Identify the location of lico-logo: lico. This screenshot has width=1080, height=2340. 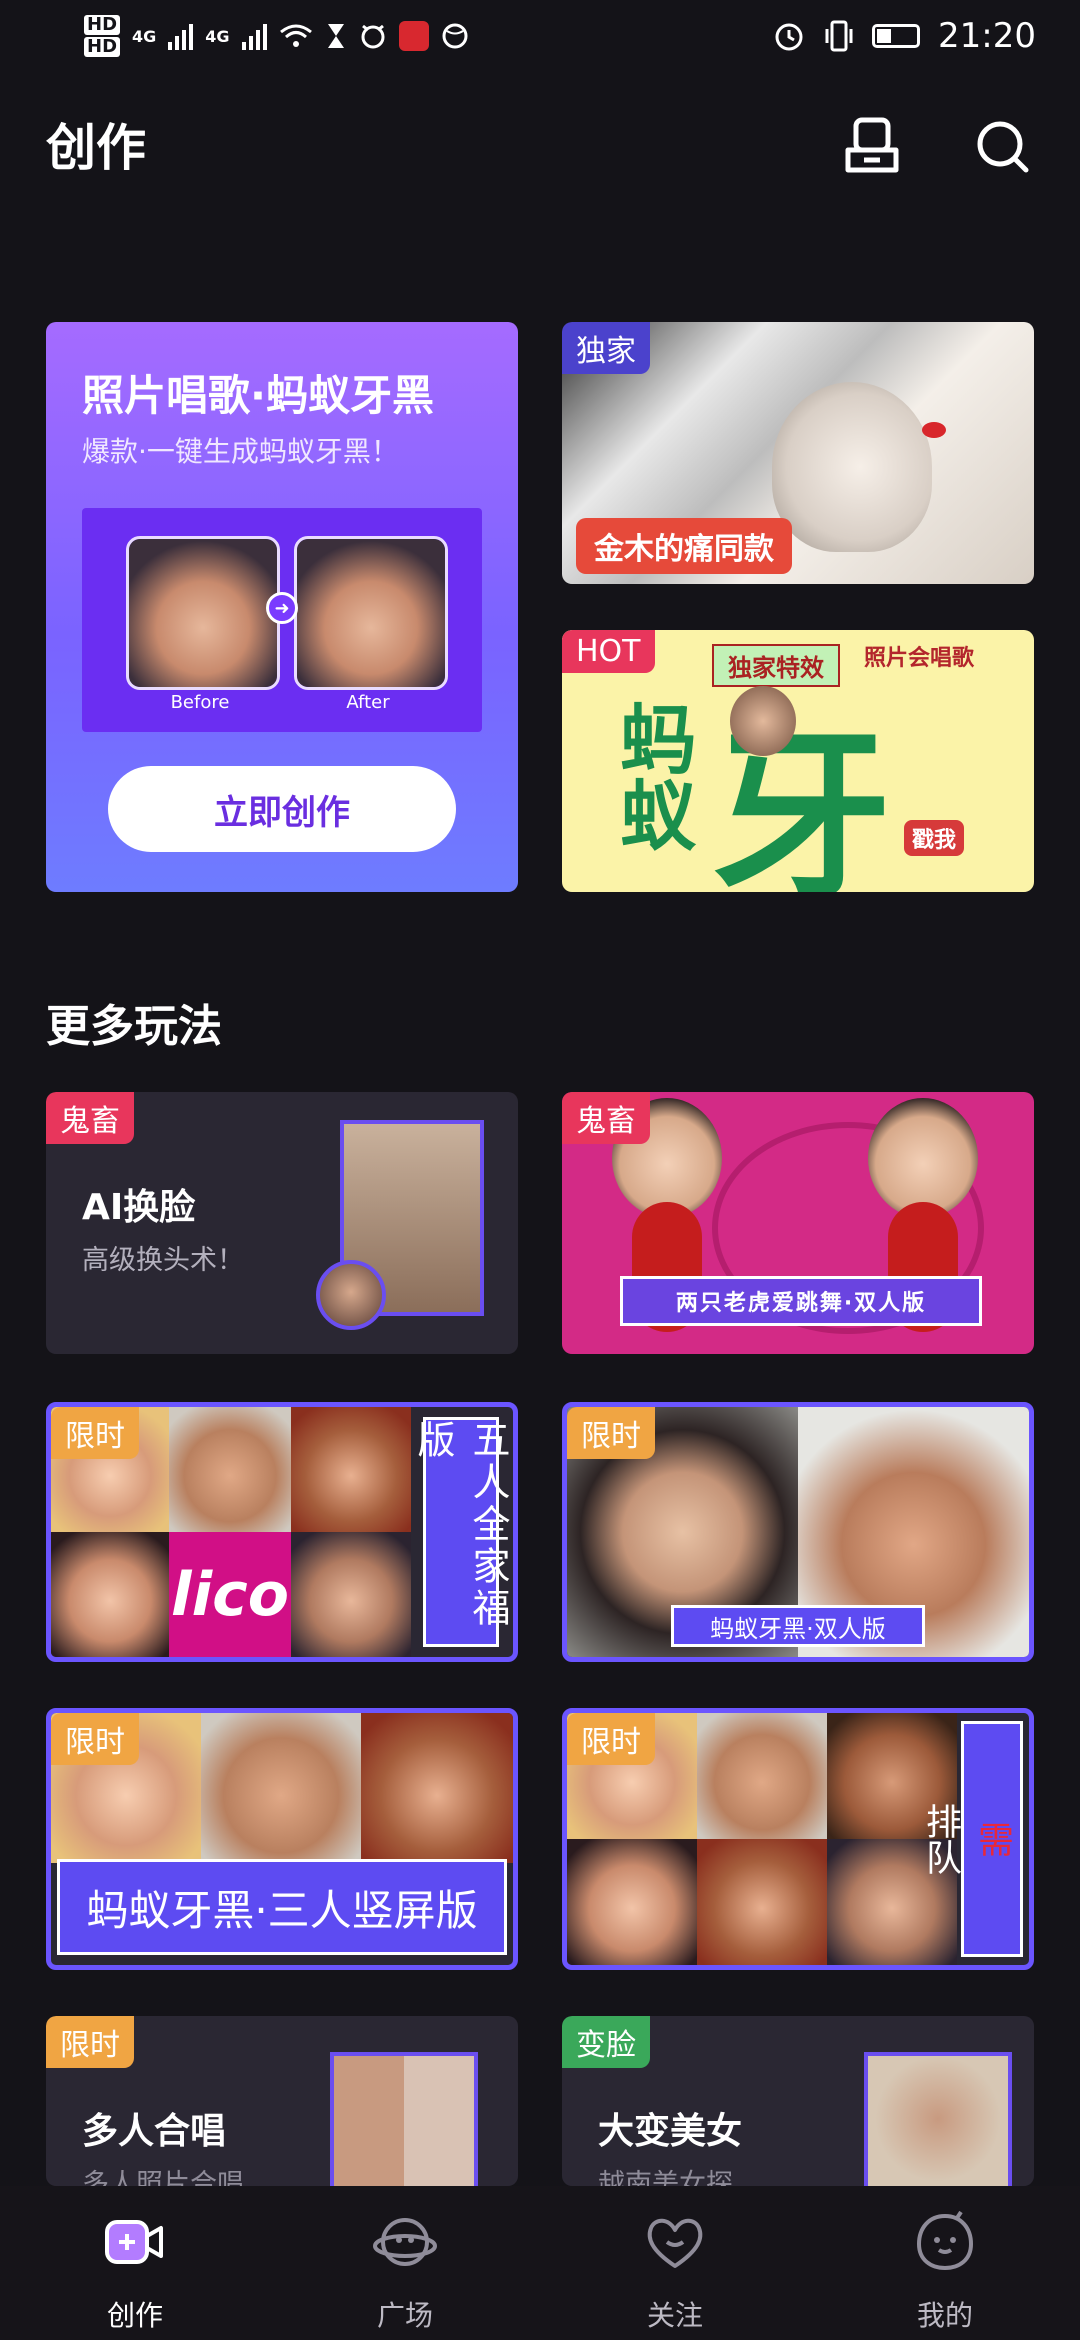
(230, 1594).